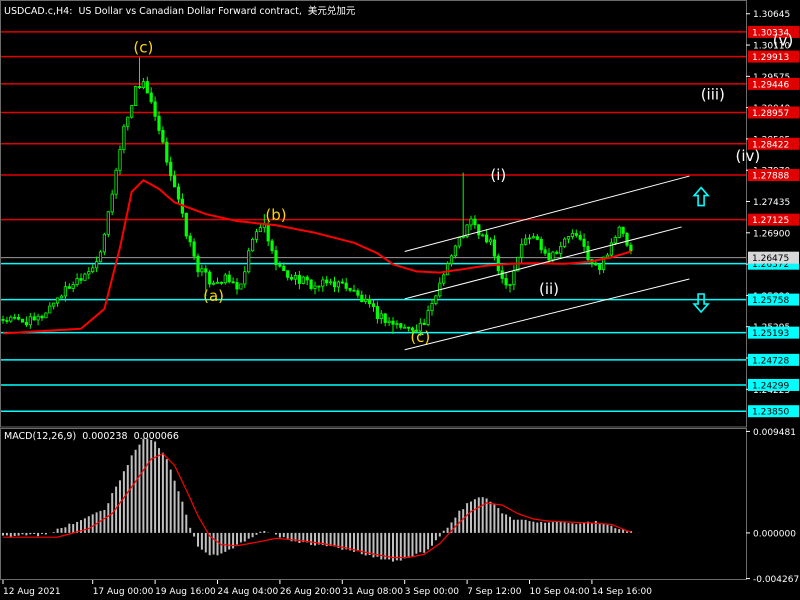 This screenshot has width=800, height=600. Describe the element at coordinates (770, 413) in the screenshot. I see `level-price-label: 1.23850` at that location.